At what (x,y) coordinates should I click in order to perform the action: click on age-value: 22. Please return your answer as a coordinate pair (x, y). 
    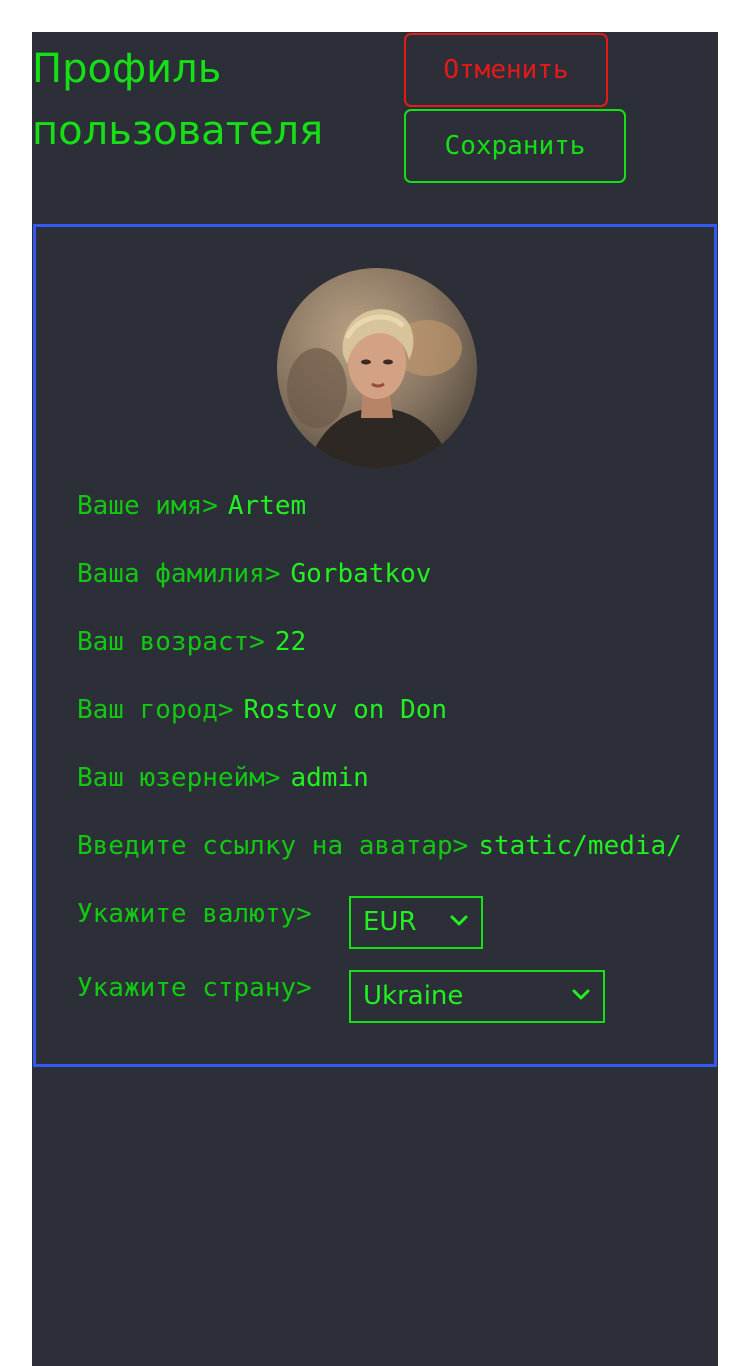
    Looking at the image, I should click on (290, 642).